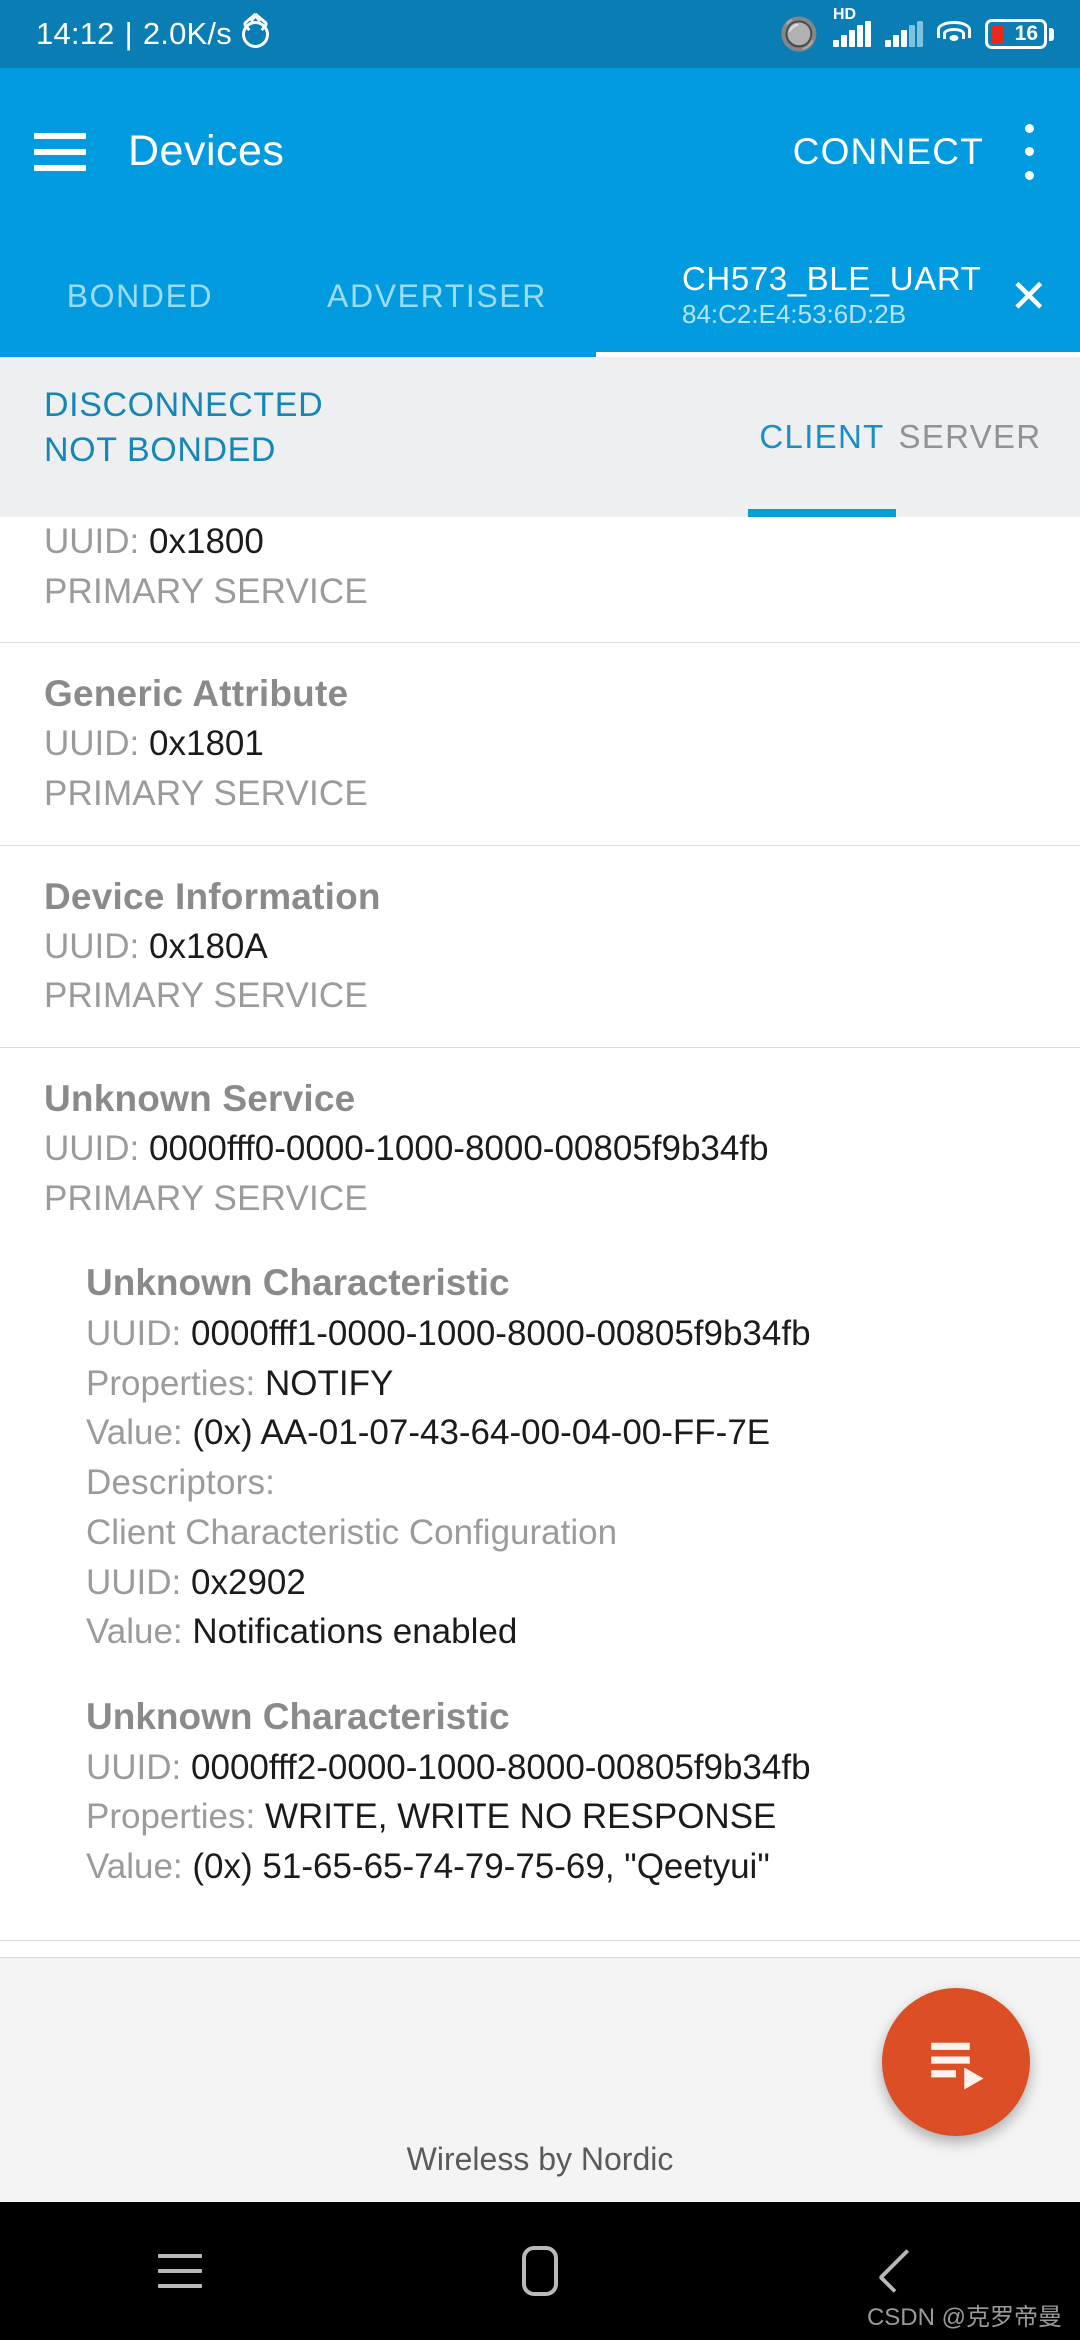 The width and height of the screenshot is (1080, 2340). What do you see at coordinates (520, 1817) in the screenshot?
I see `characteristic-properties-value: WRITE, WRITE NO RESPONSE` at bounding box center [520, 1817].